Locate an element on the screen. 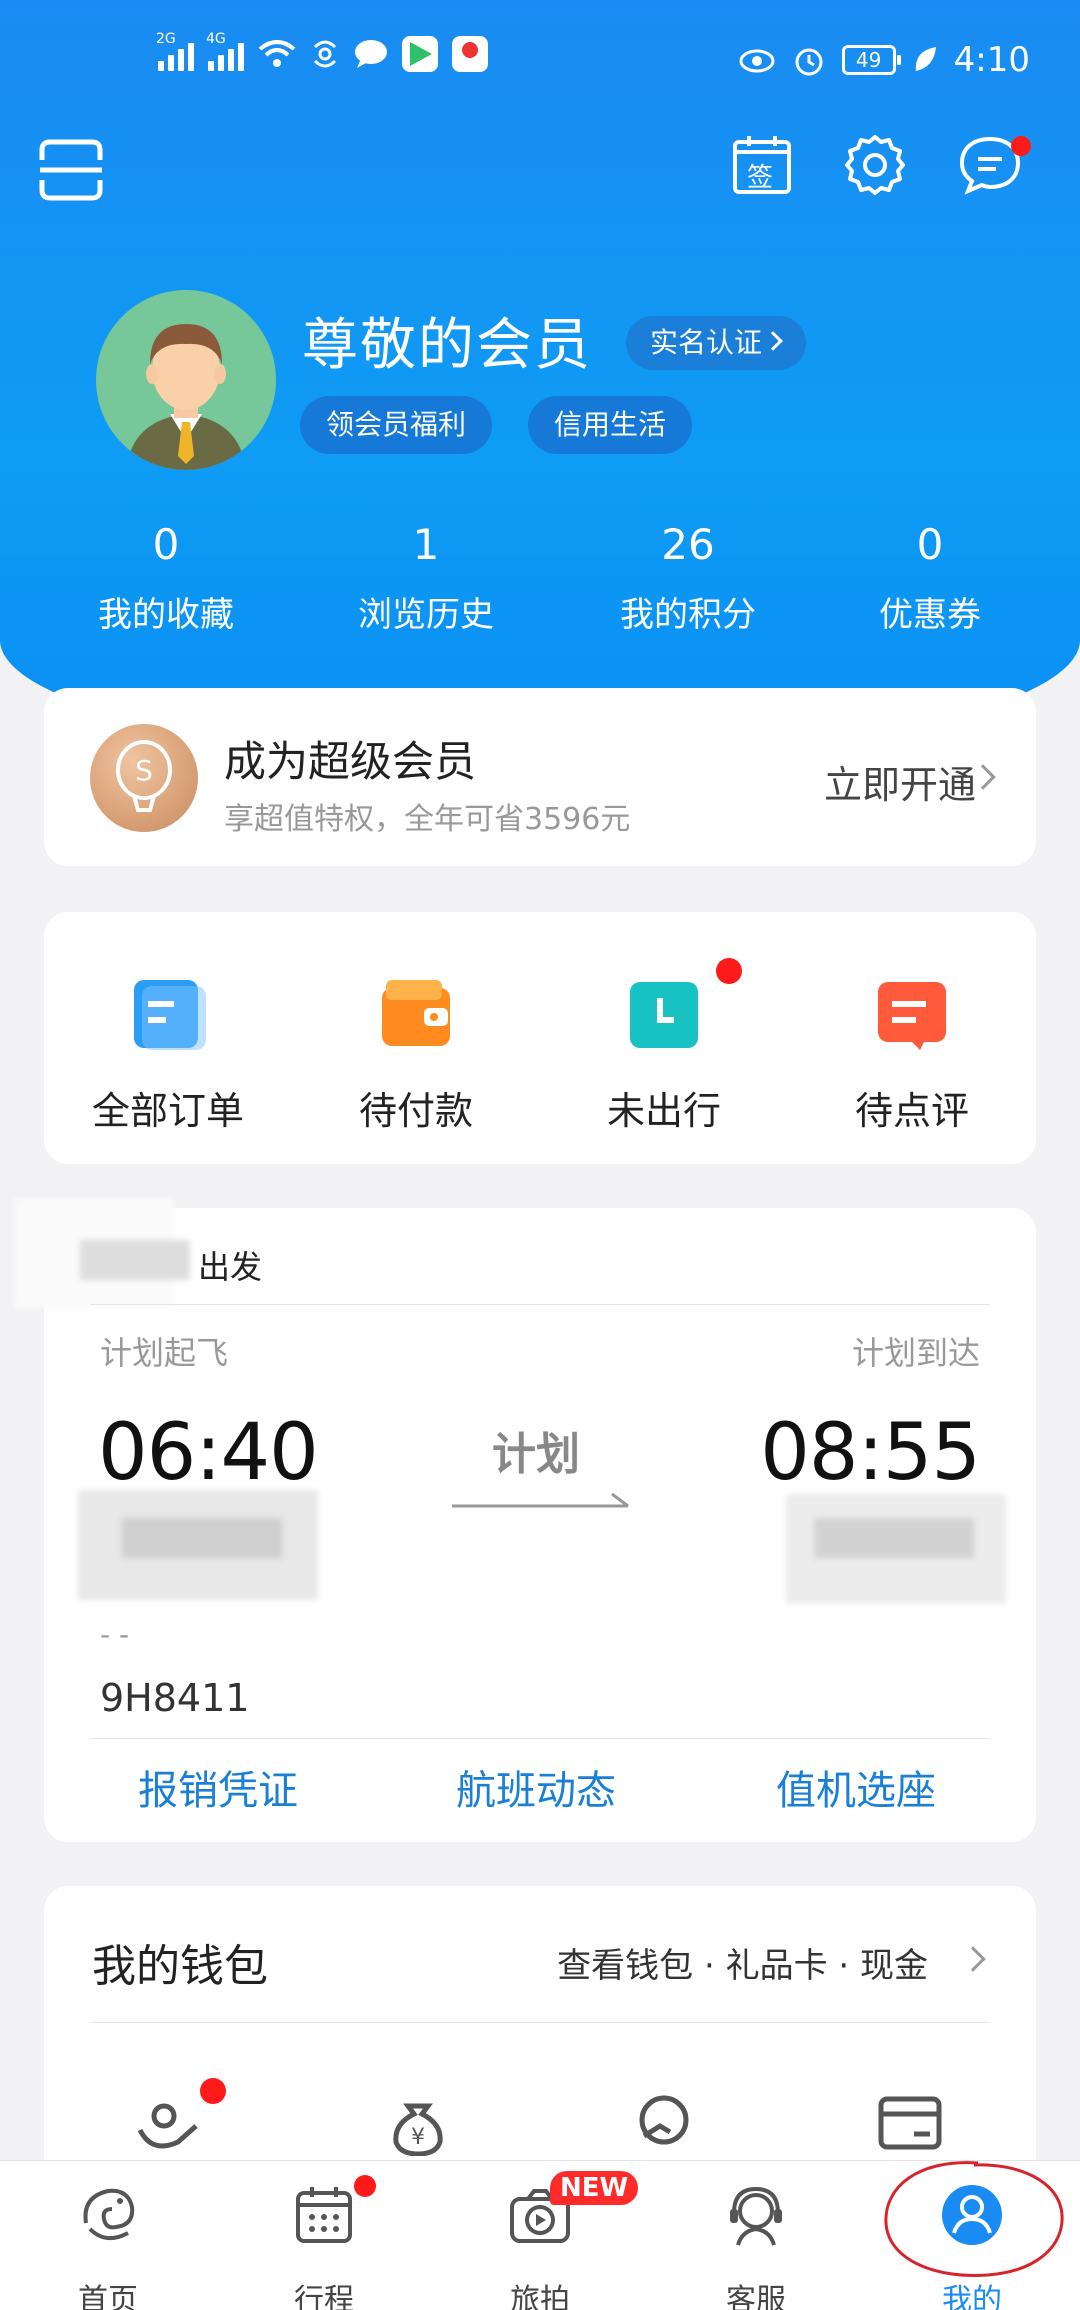 This screenshot has width=1080, height=2310. money-bag-icon: ¥ is located at coordinates (418, 2124).